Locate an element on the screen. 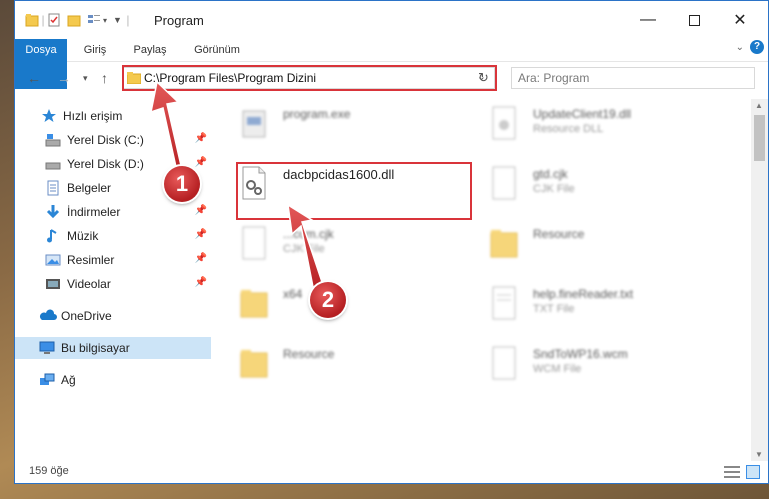 The width and height of the screenshot is (769, 499). pictures-icon is located at coordinates (53, 260).